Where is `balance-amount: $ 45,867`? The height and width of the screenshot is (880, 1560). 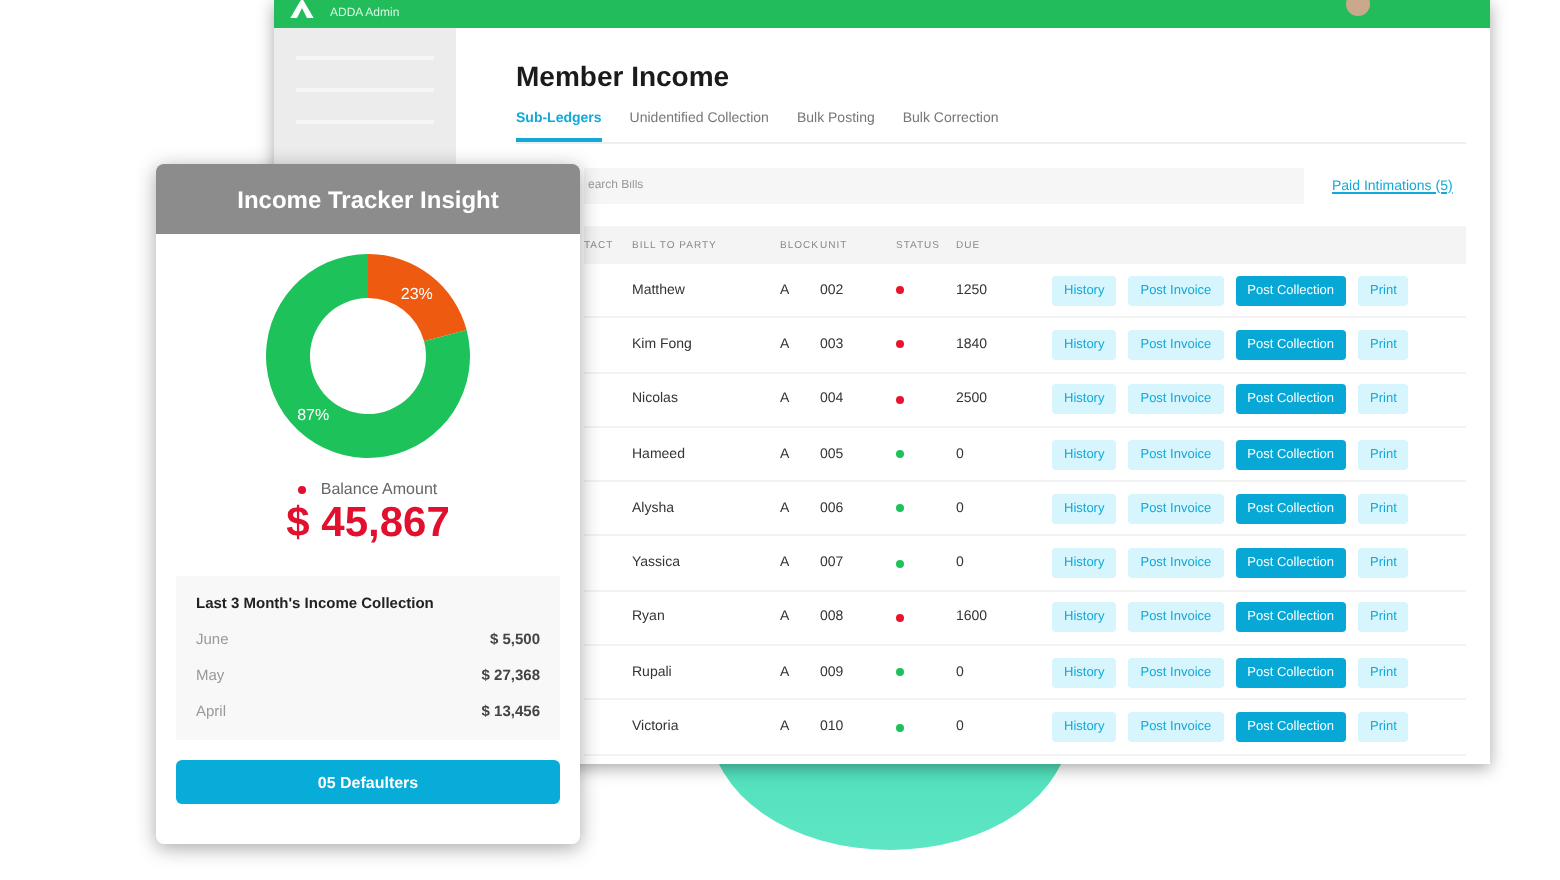
balance-amount: $ 45,867 is located at coordinates (368, 524).